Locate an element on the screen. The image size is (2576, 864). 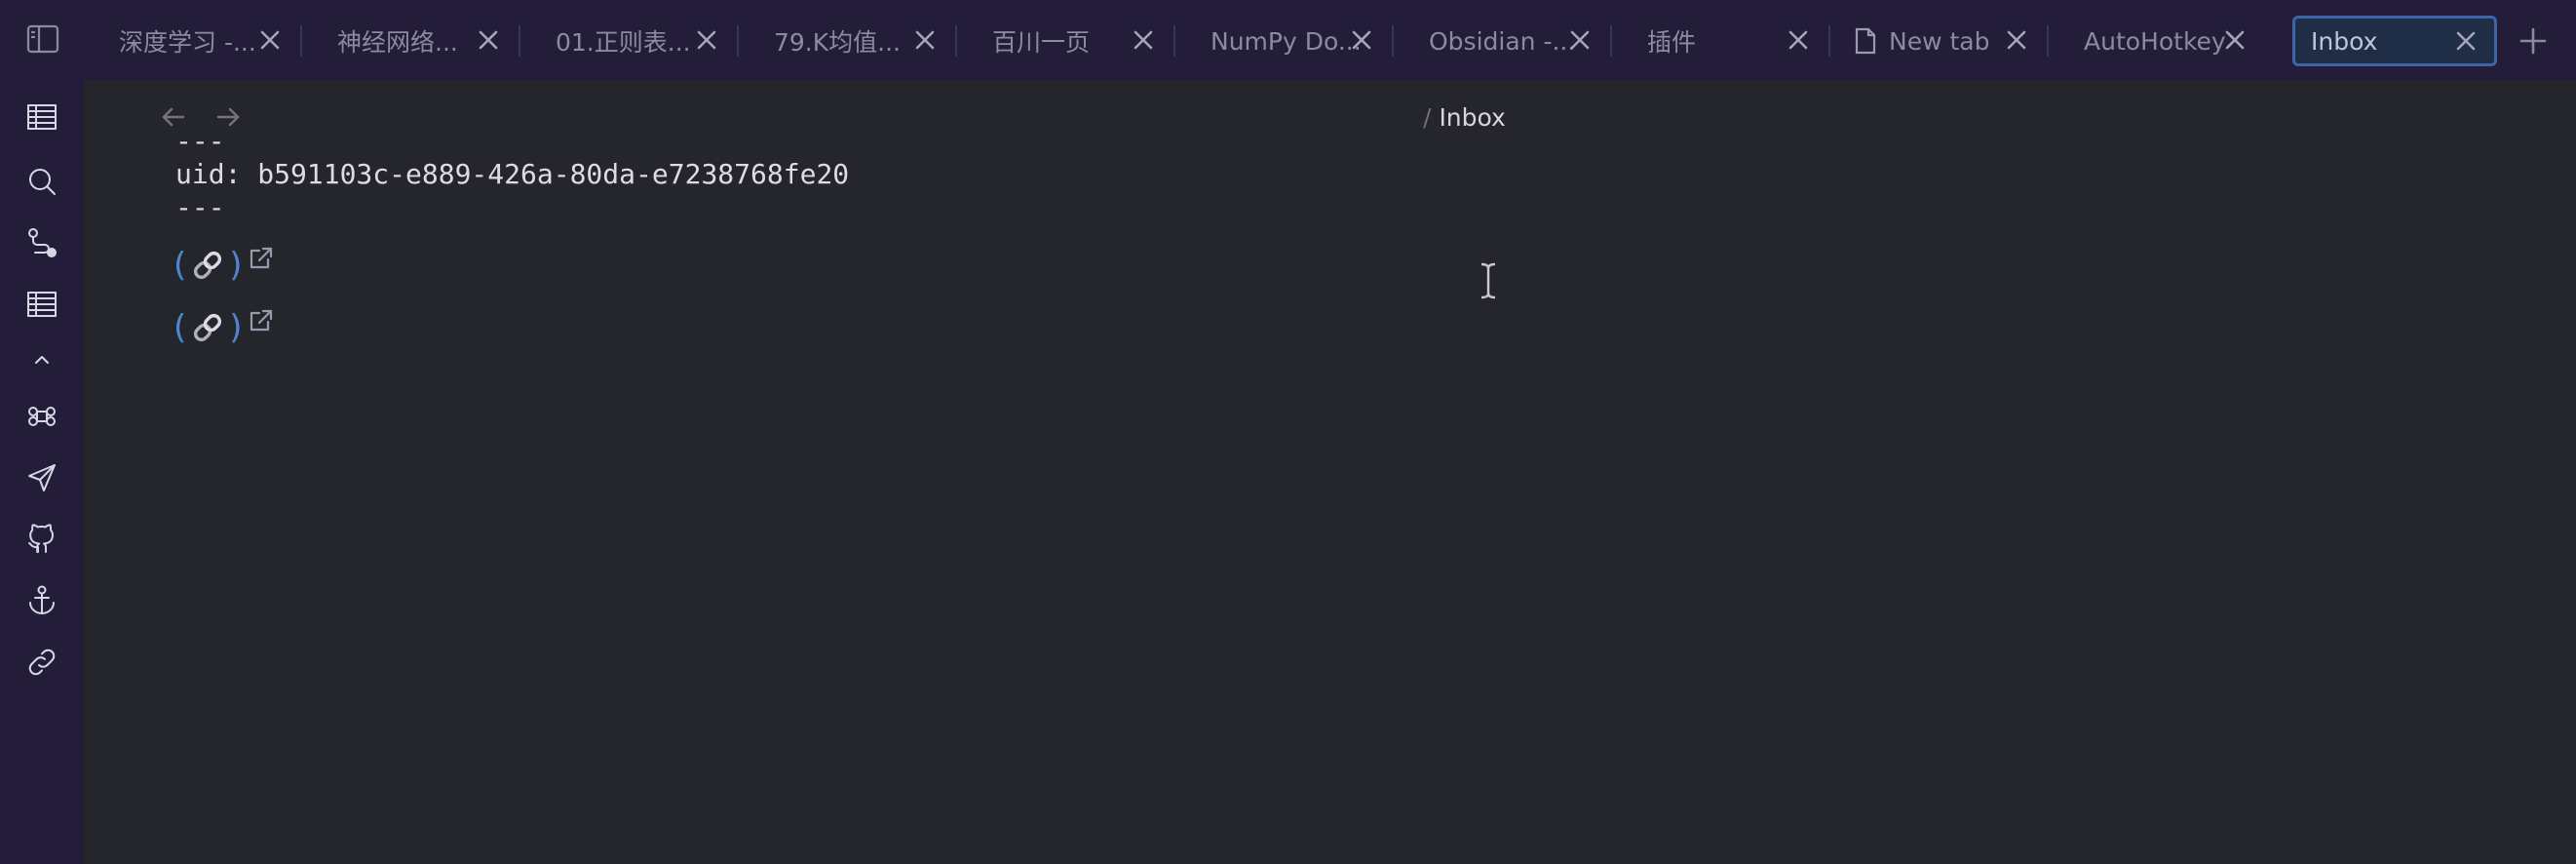
new-tab-button is located at coordinates (2533, 40).